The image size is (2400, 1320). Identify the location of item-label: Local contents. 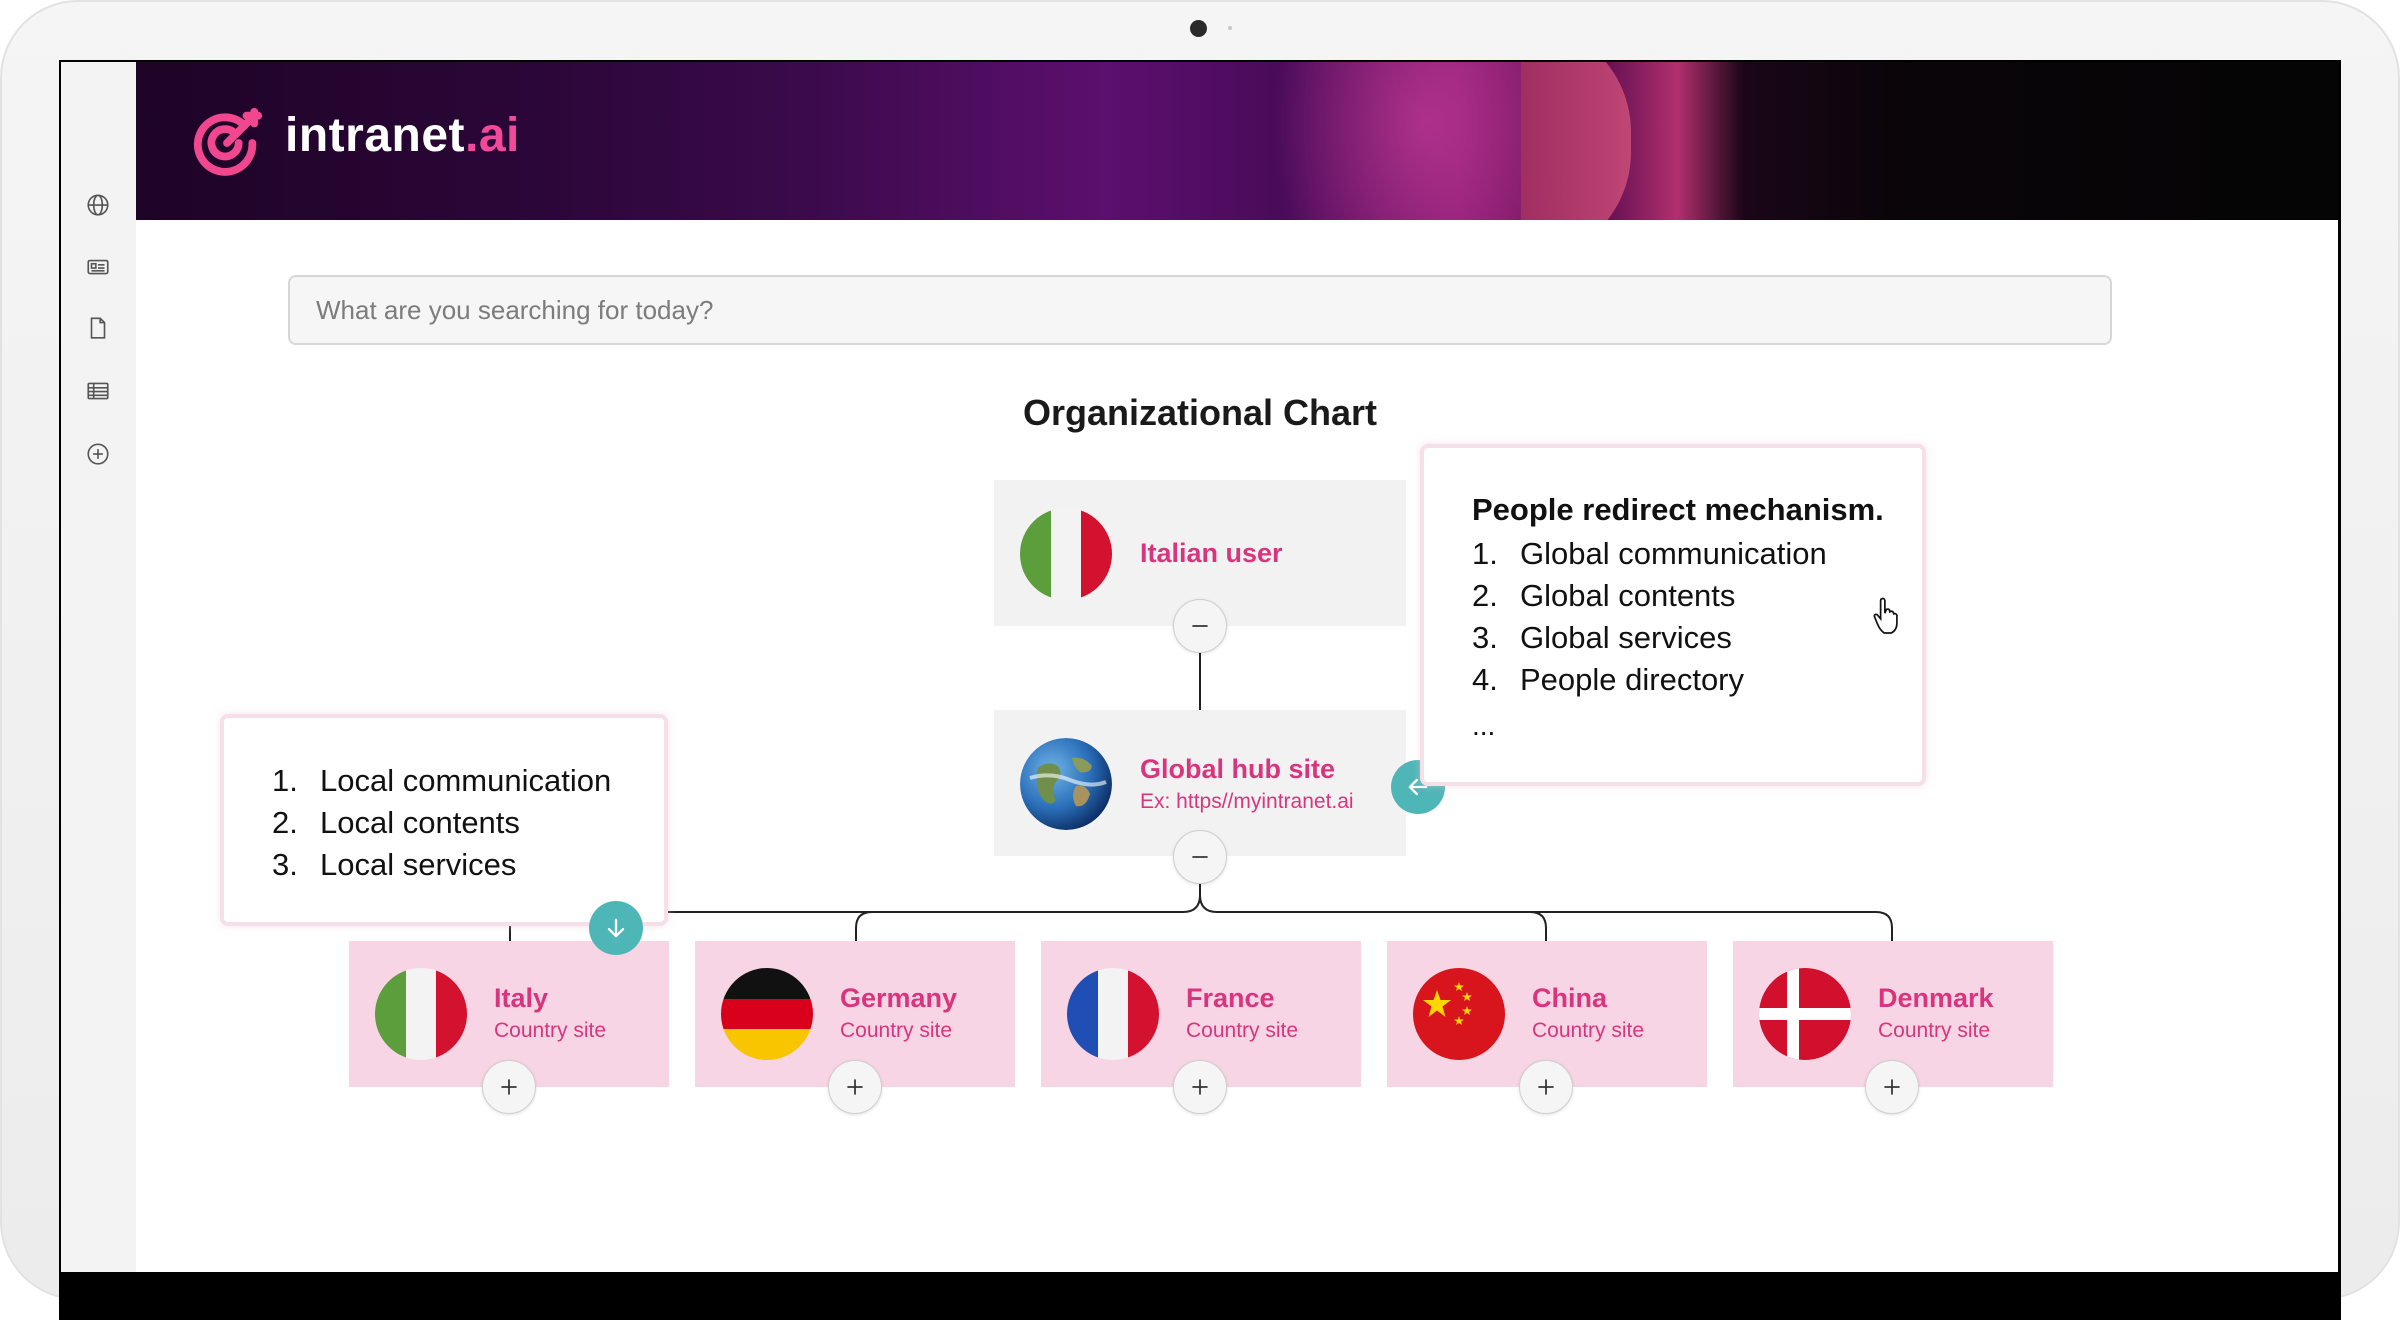
(420, 822).